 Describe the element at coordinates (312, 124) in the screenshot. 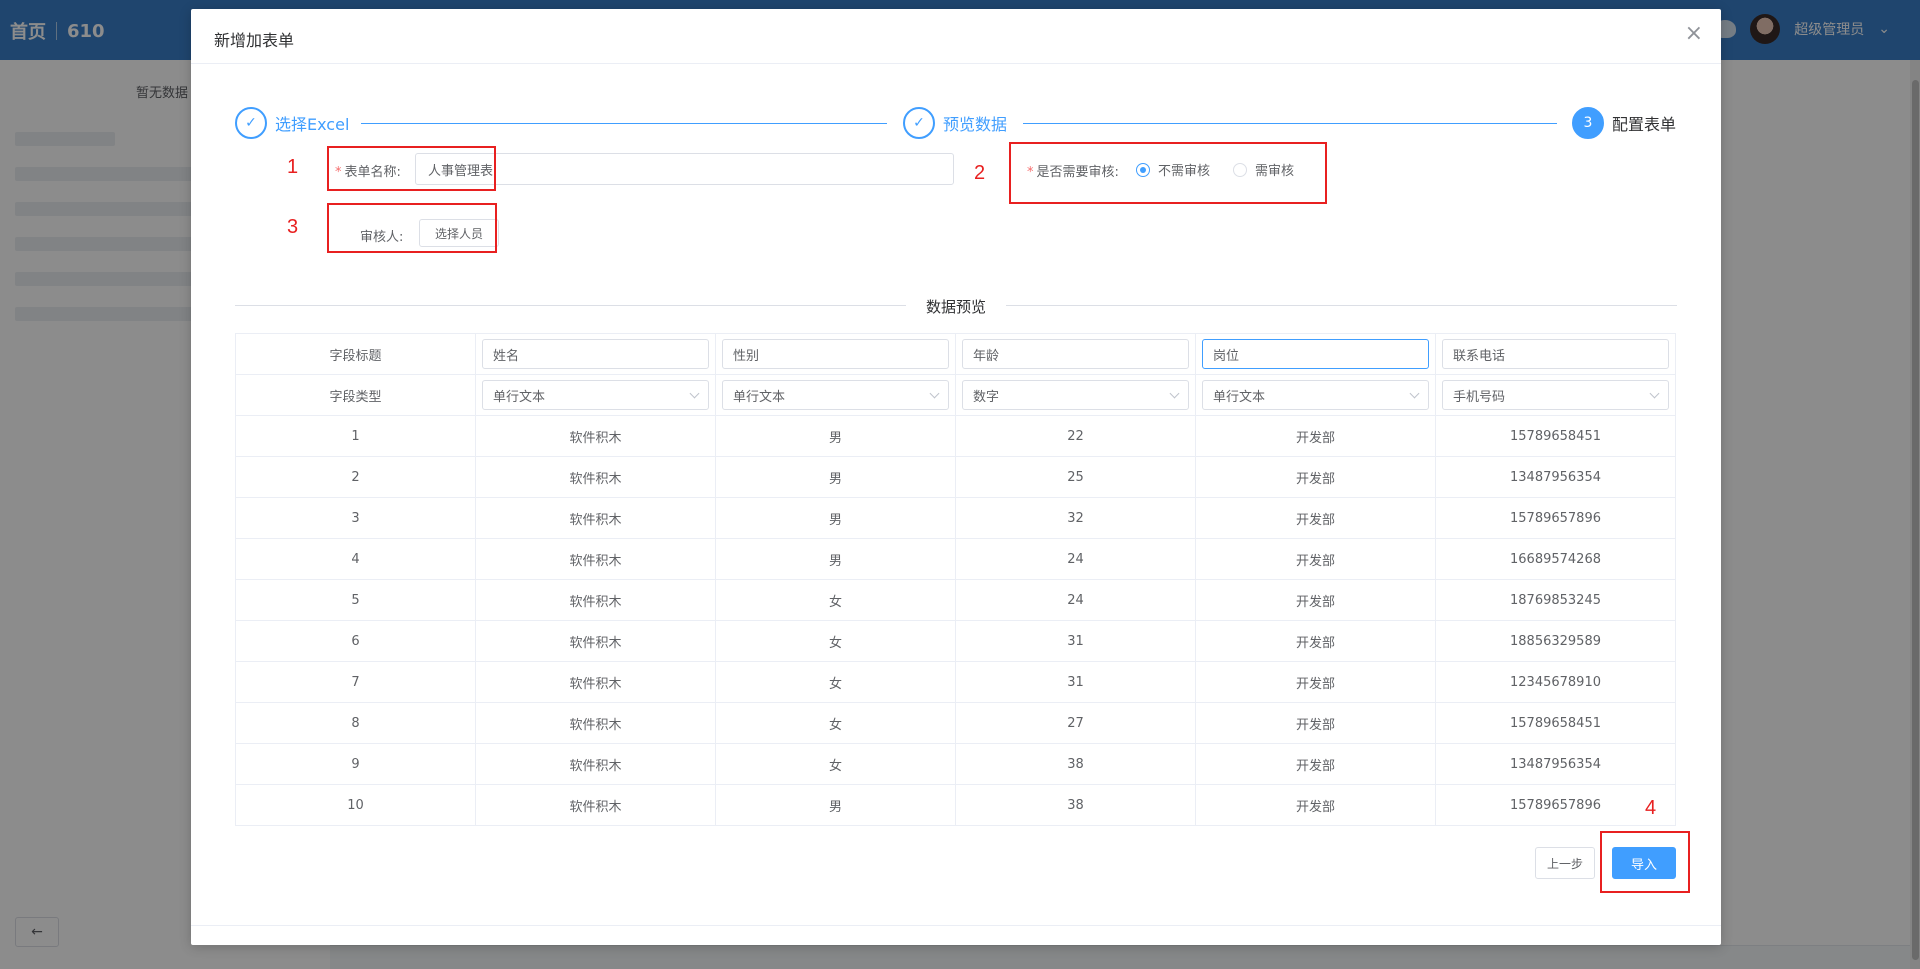

I see `step-label: 选择Excel` at that location.